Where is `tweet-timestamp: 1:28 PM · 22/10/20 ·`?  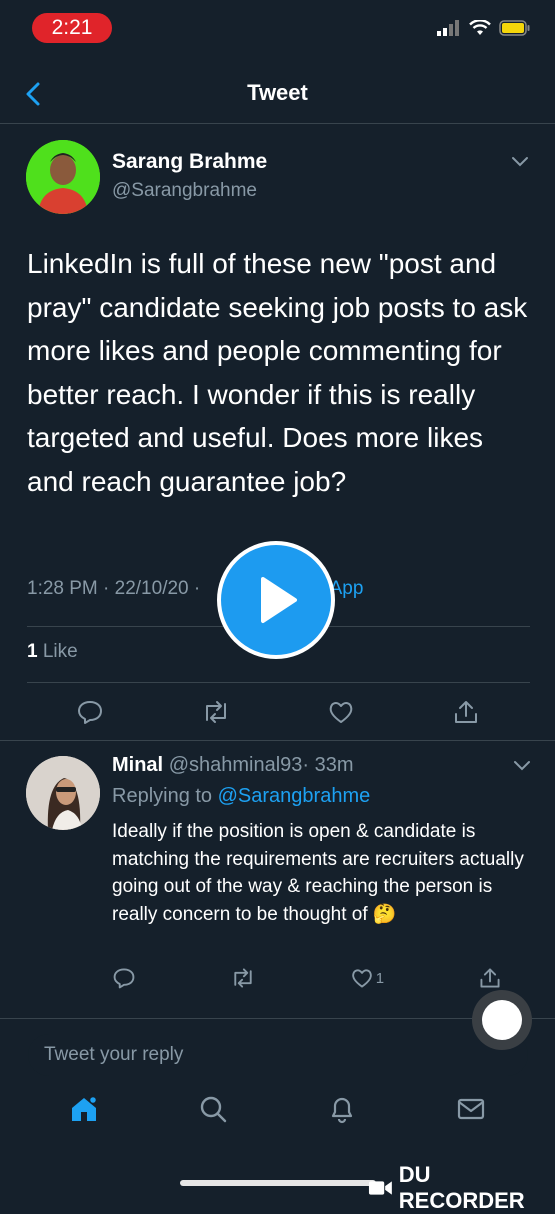
tweet-timestamp: 1:28 PM · 22/10/20 · is located at coordinates (114, 588).